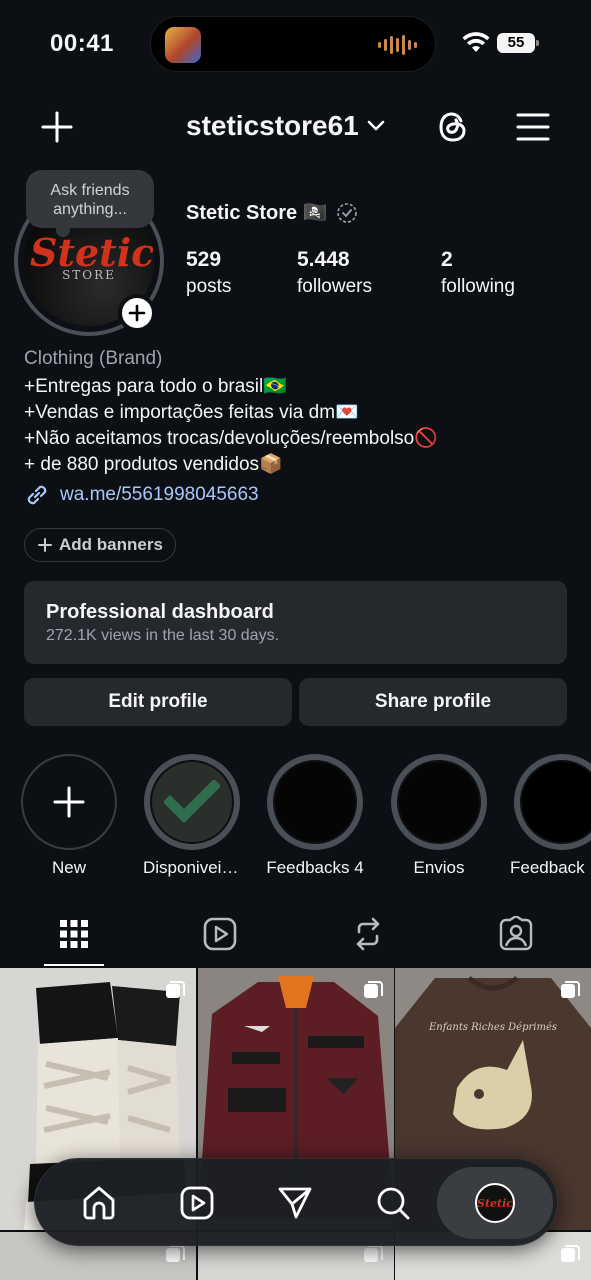 The width and height of the screenshot is (591, 1280). I want to click on share-profile-button: Share profile, so click(433, 702).